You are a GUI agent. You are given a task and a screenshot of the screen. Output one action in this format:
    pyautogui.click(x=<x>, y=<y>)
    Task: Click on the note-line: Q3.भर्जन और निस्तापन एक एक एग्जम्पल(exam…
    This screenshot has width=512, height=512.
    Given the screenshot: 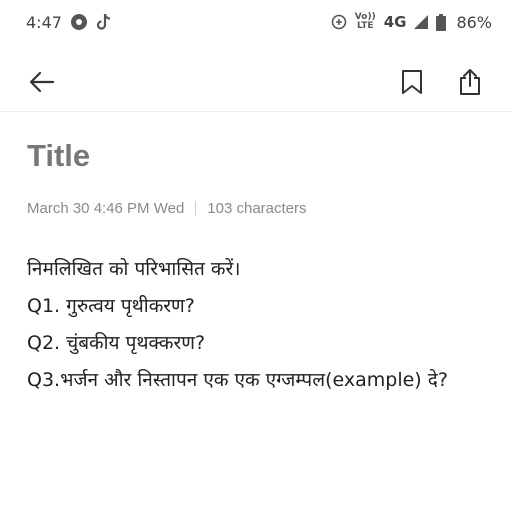 What is the action you would take?
    pyautogui.click(x=262, y=383)
    